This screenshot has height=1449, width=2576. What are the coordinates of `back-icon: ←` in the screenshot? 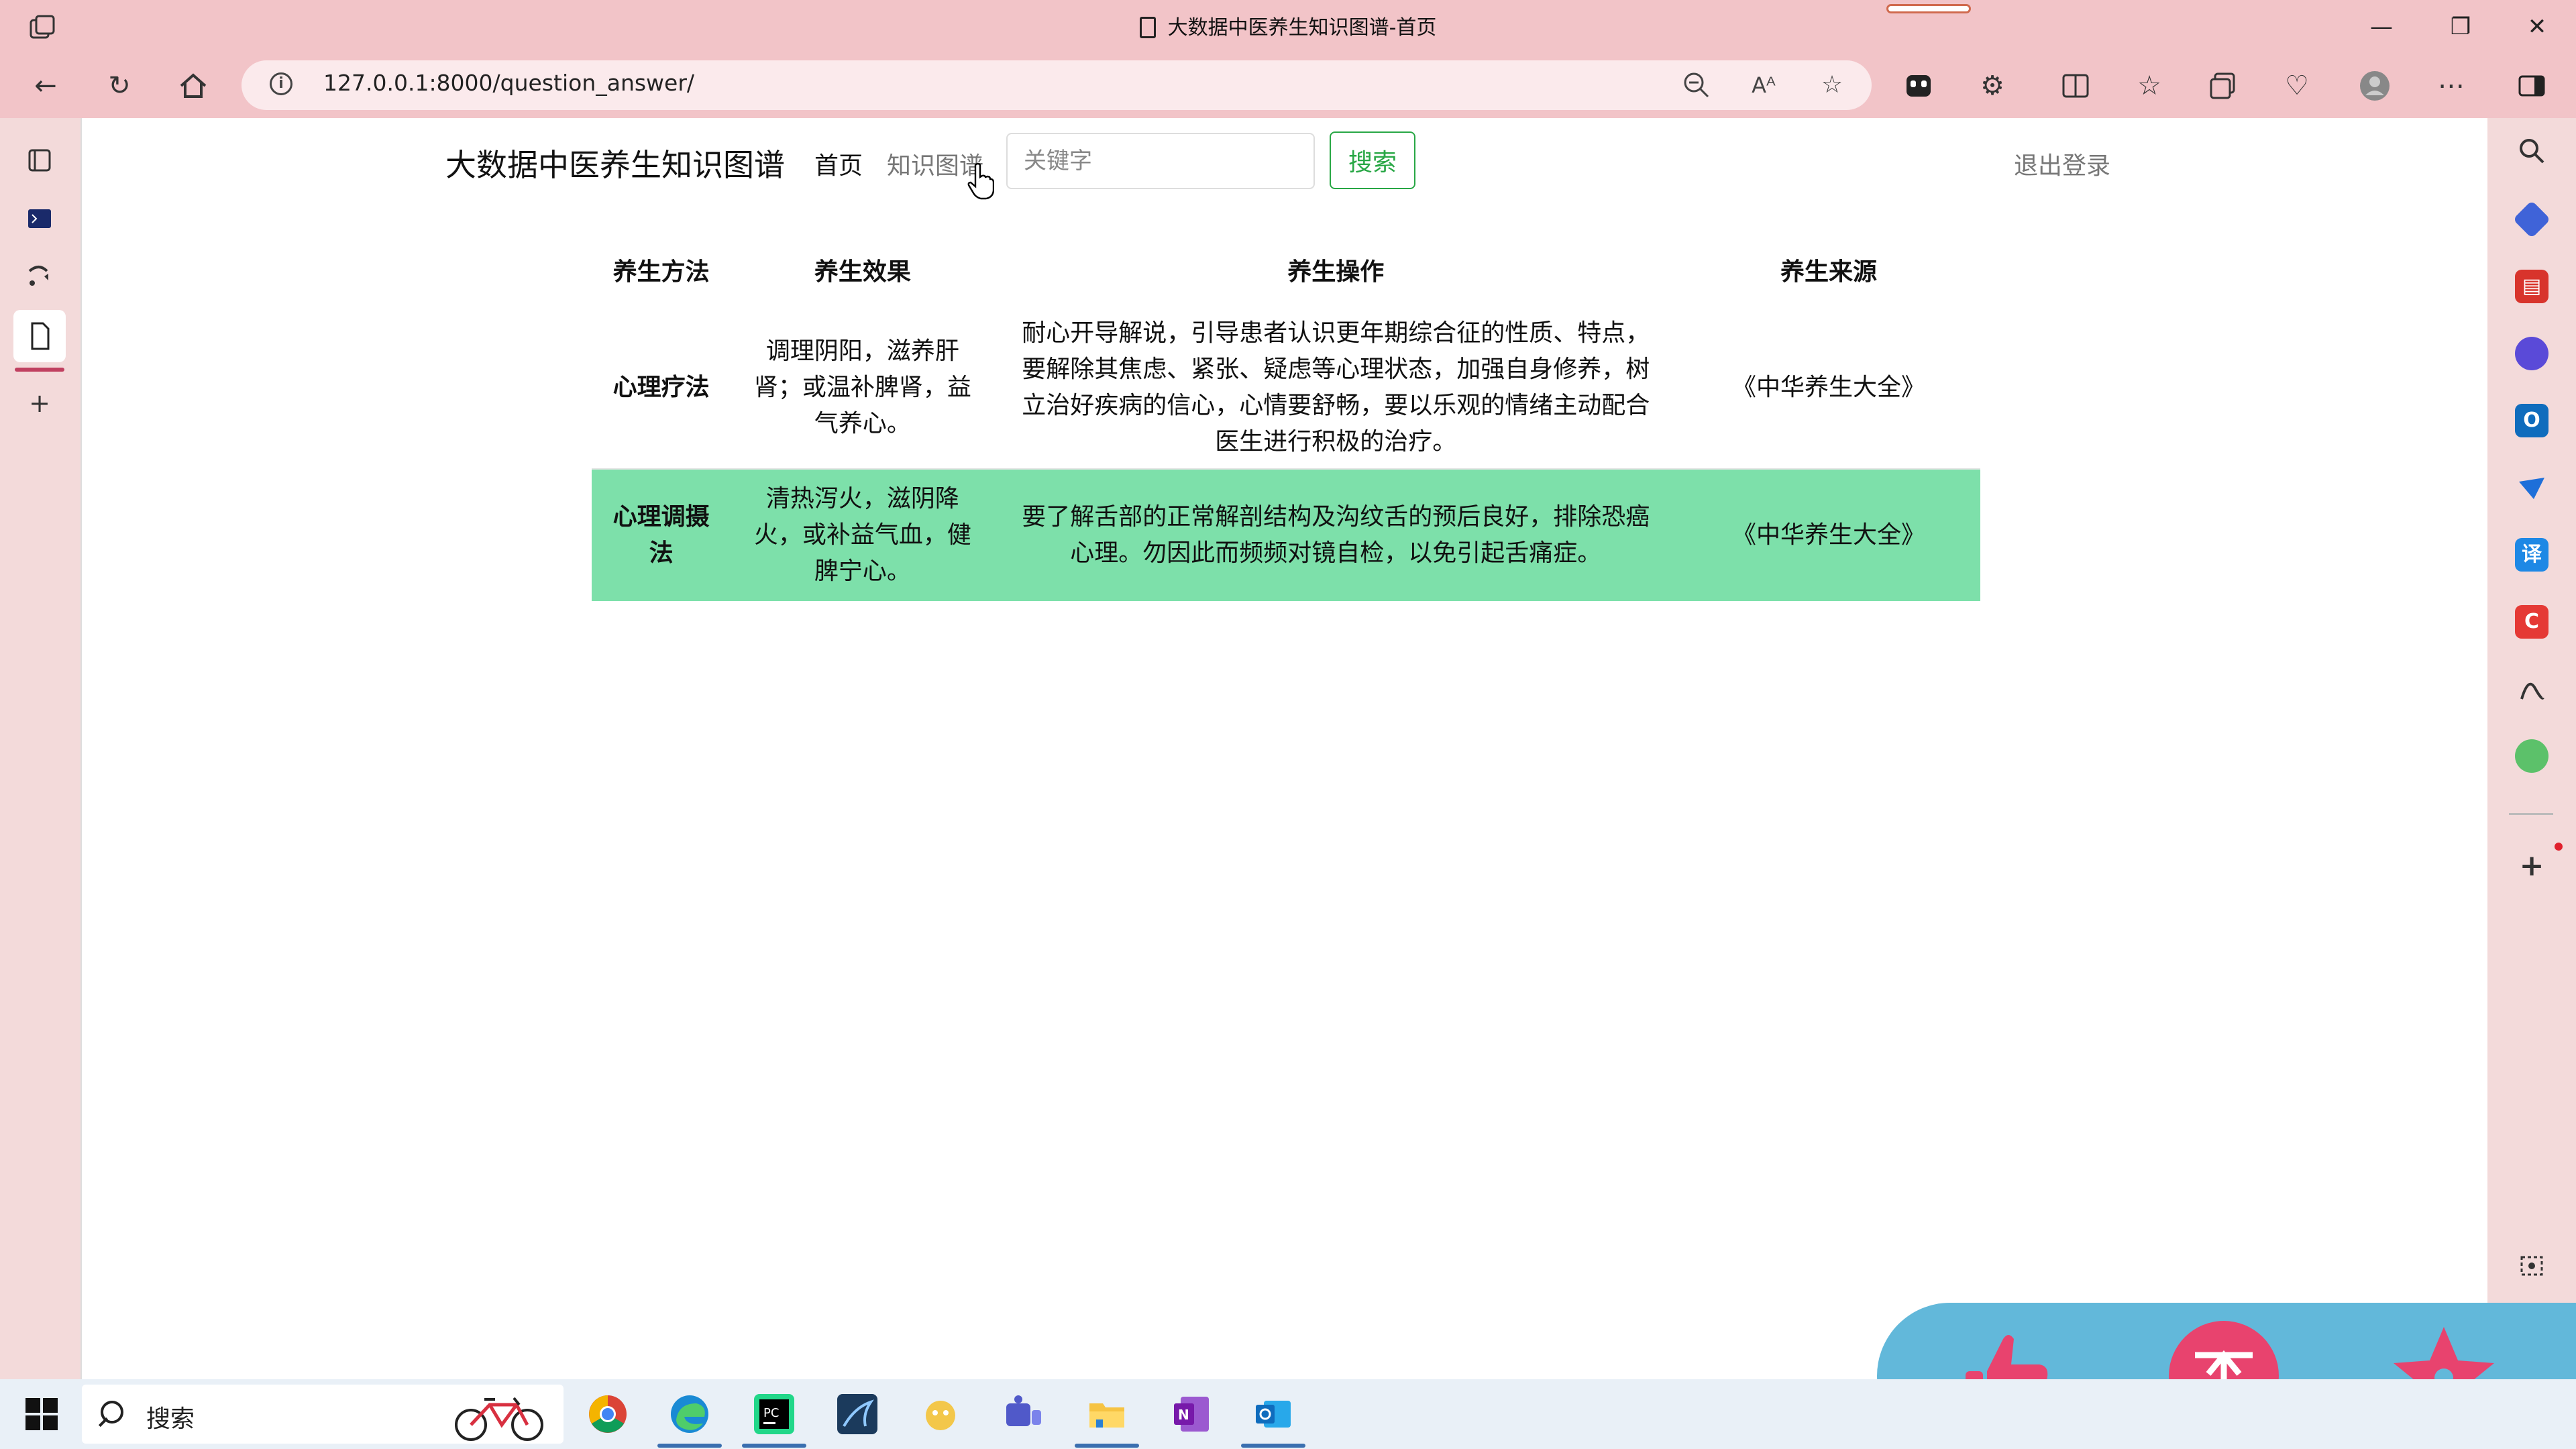 It's located at (45, 86).